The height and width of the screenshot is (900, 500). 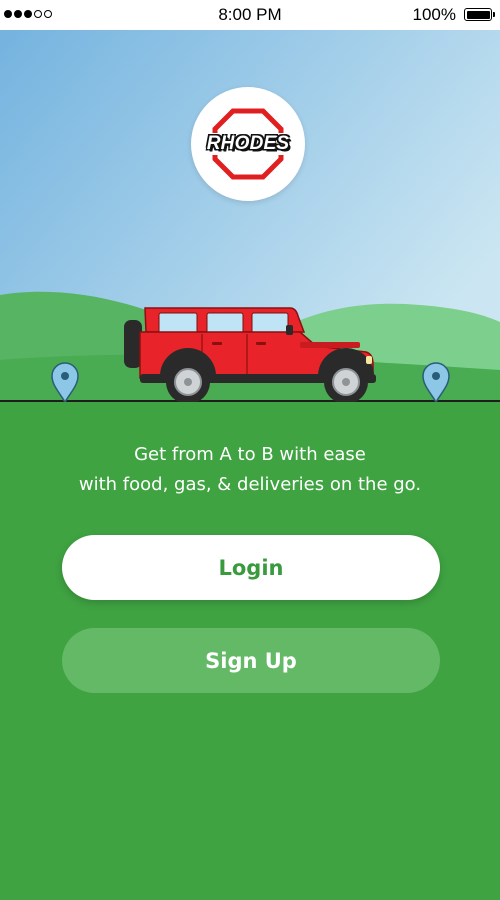 What do you see at coordinates (479, 14) in the screenshot?
I see `battery-icon` at bounding box center [479, 14].